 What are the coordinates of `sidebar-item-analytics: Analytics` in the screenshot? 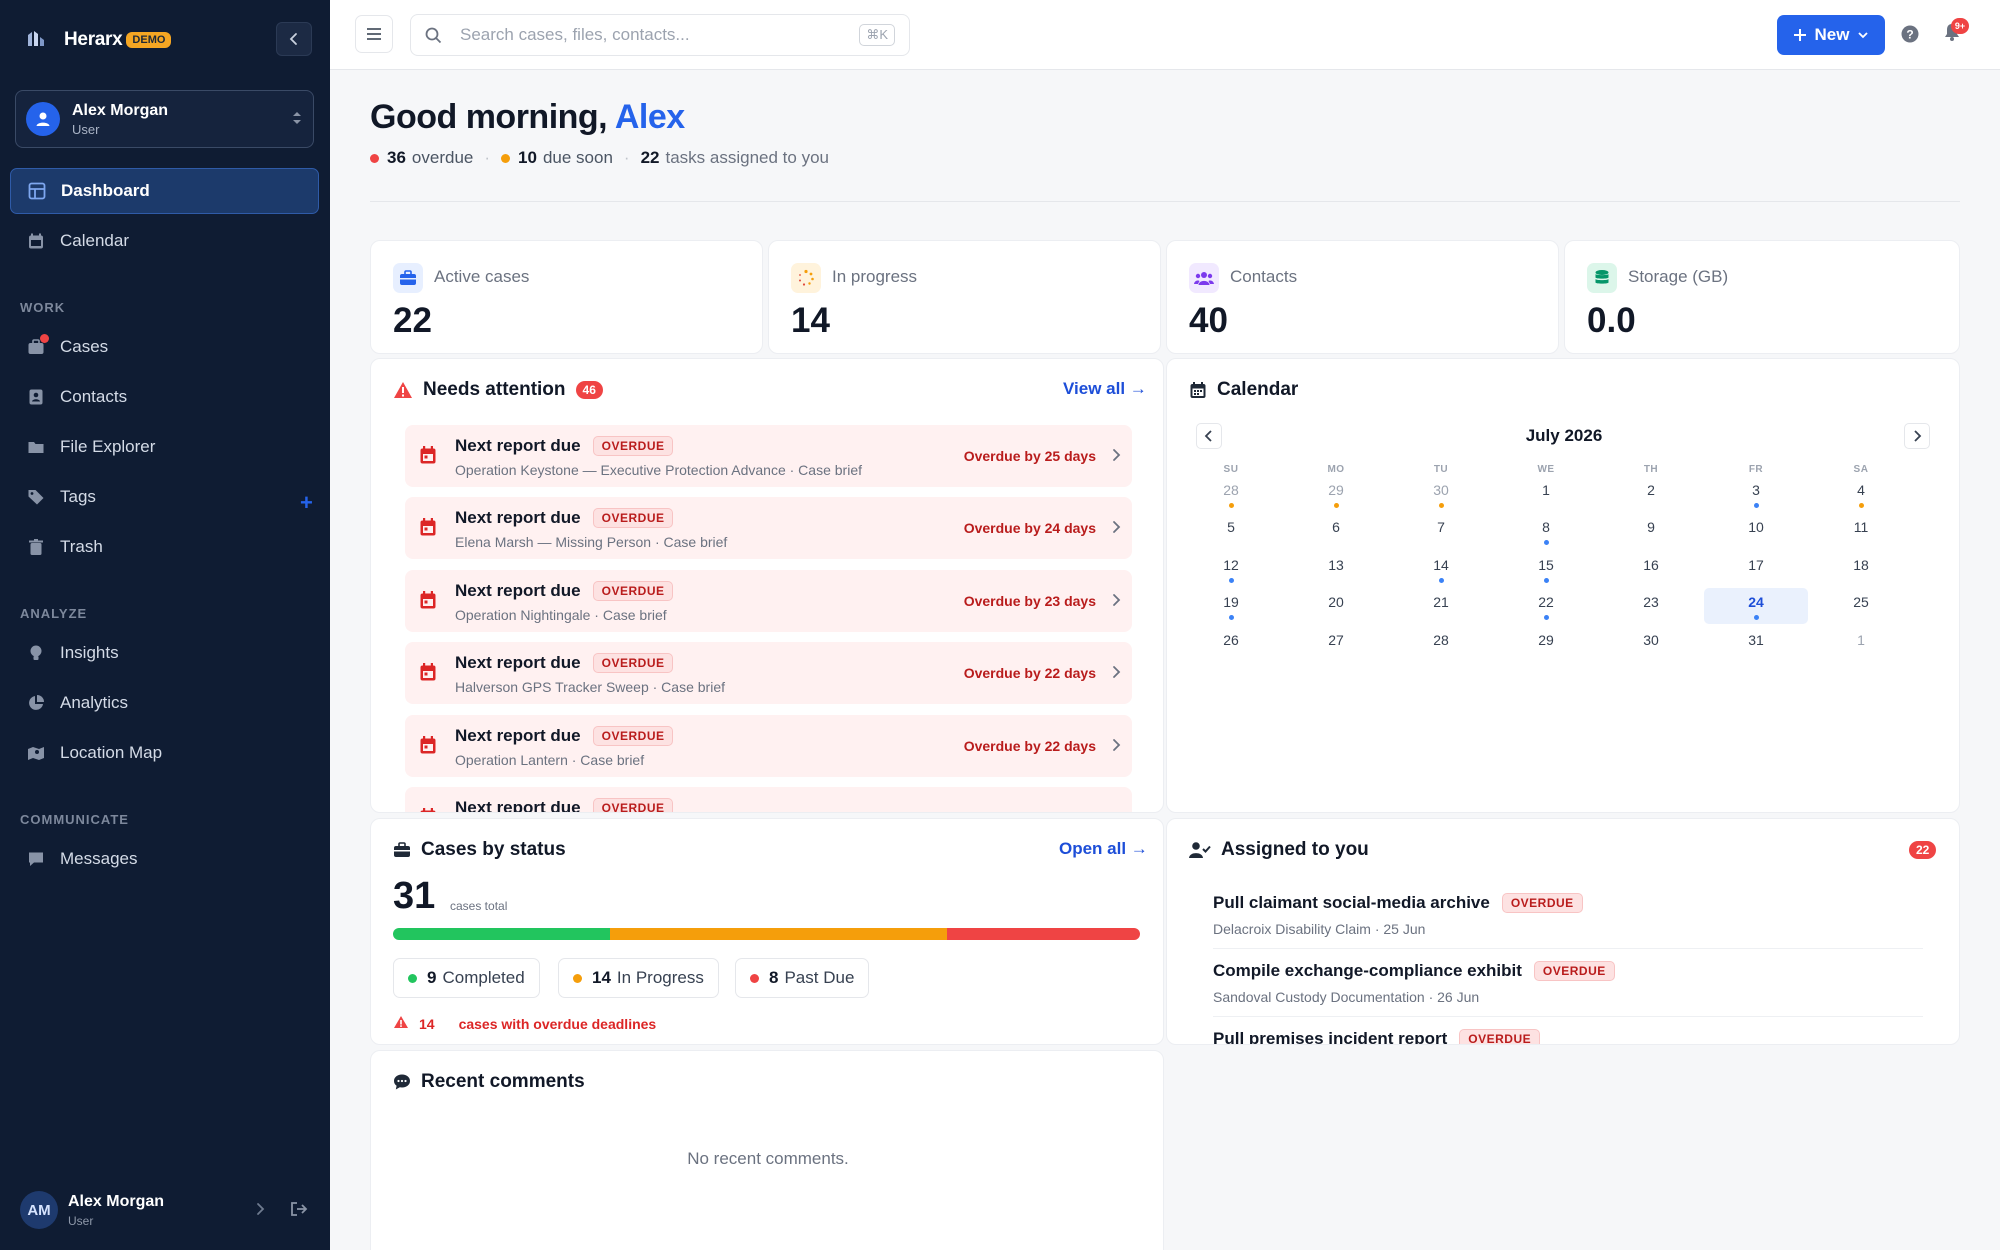 It's located at (164, 703).